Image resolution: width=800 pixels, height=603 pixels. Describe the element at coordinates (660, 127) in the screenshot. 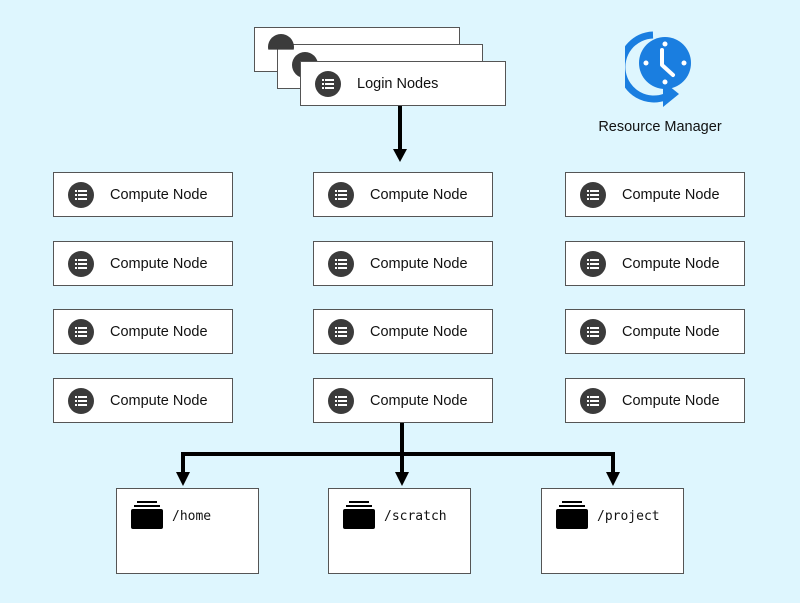

I see `resource-manager-label: Resource Manager` at that location.